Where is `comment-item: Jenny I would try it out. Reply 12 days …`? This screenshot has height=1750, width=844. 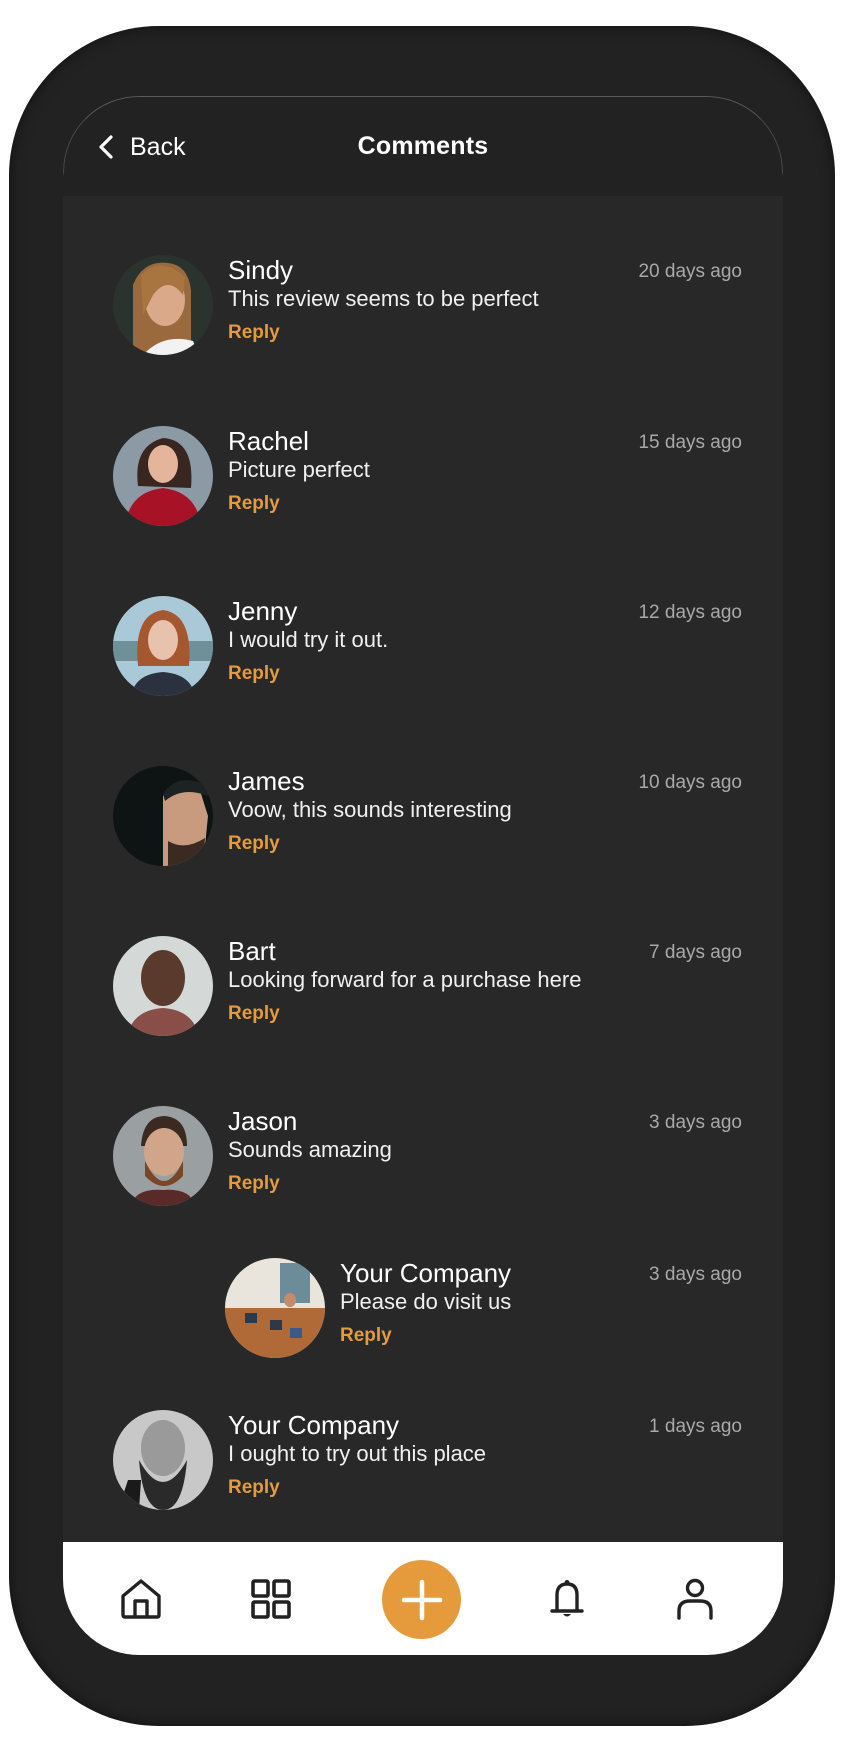
comment-item: Jenny I would try it out. Reply 12 days … is located at coordinates (423, 651).